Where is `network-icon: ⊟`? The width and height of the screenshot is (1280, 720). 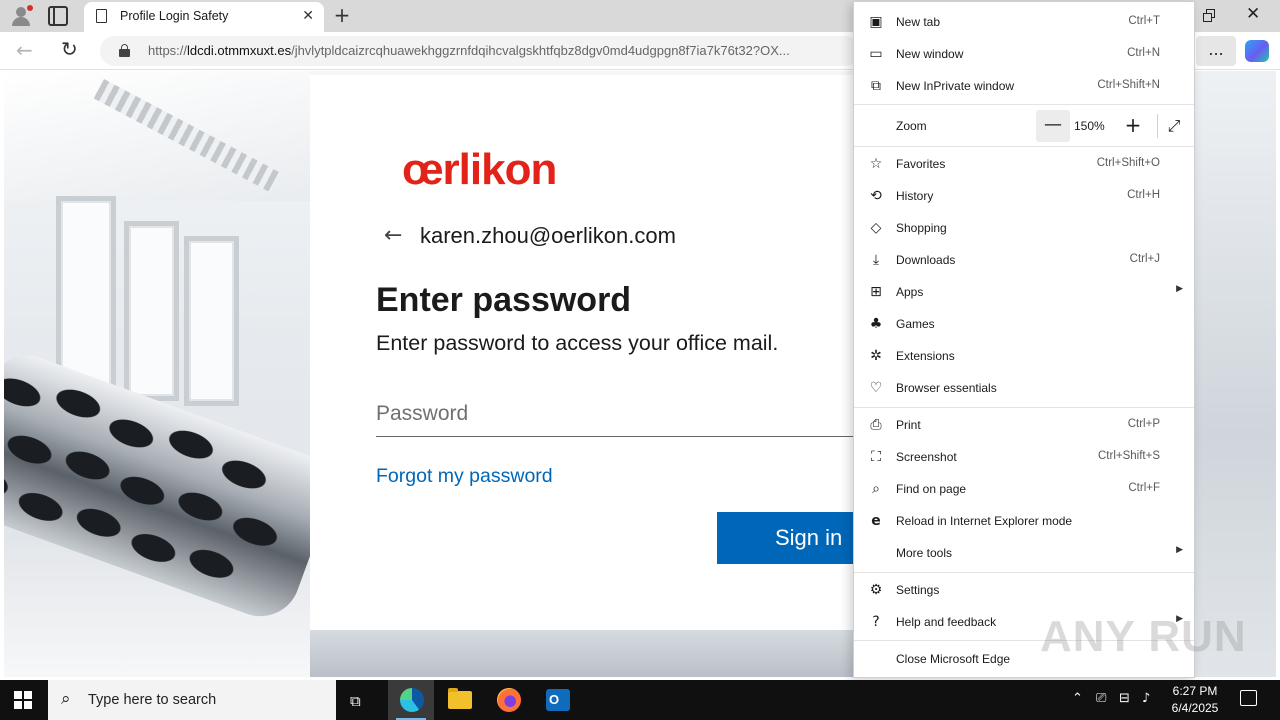
network-icon: ⊟ is located at coordinates (1124, 698).